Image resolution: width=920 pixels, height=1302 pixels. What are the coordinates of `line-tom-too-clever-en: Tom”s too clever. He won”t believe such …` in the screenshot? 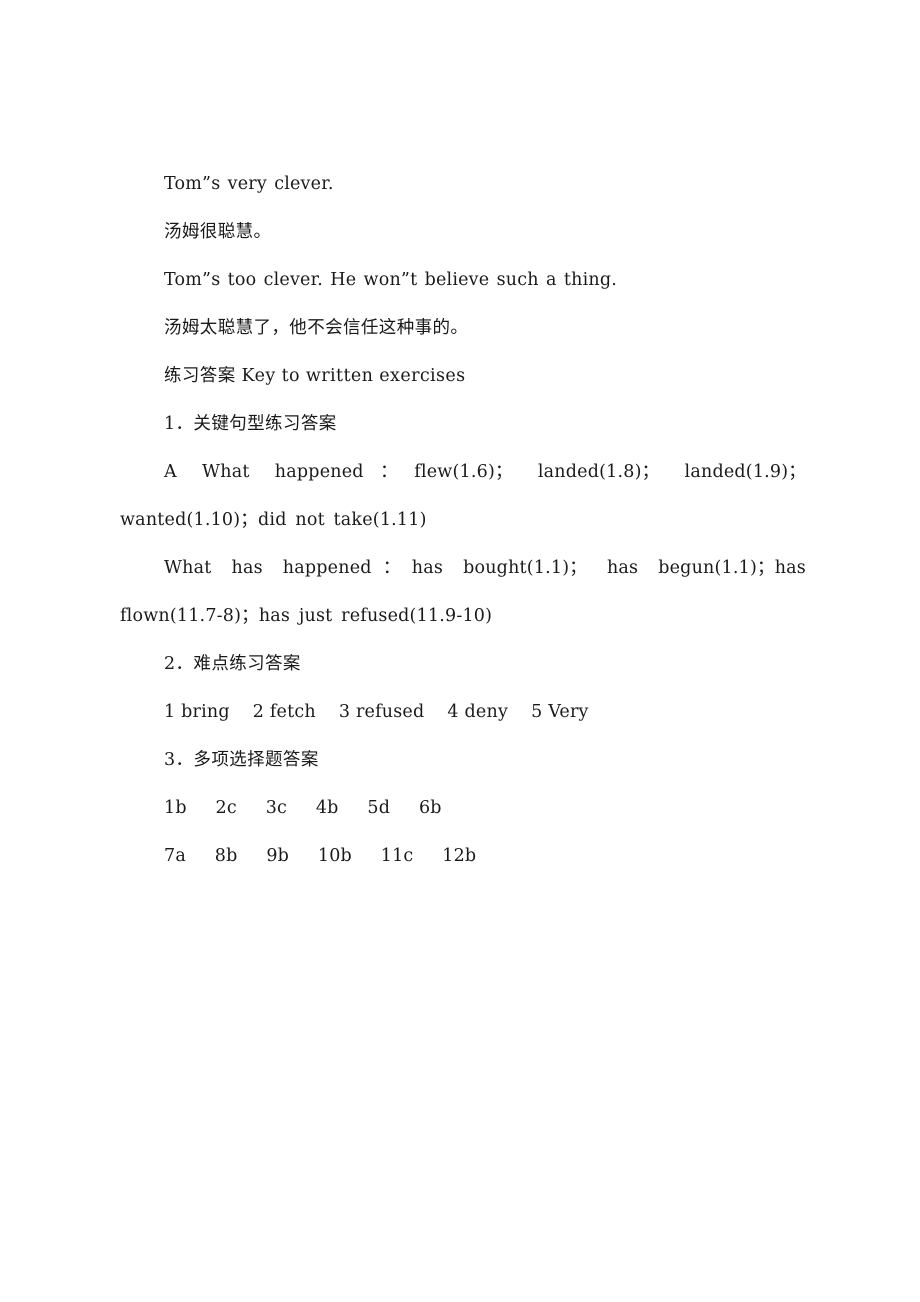 It's located at (391, 280).